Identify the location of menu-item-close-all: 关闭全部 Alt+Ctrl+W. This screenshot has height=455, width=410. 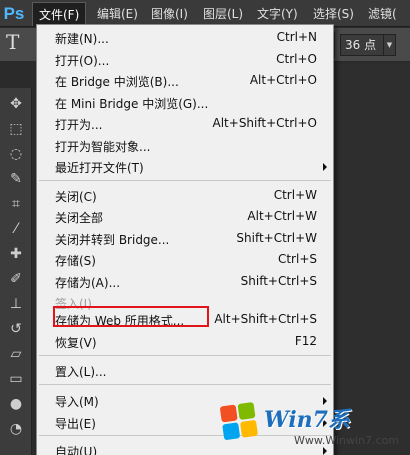
(185, 216).